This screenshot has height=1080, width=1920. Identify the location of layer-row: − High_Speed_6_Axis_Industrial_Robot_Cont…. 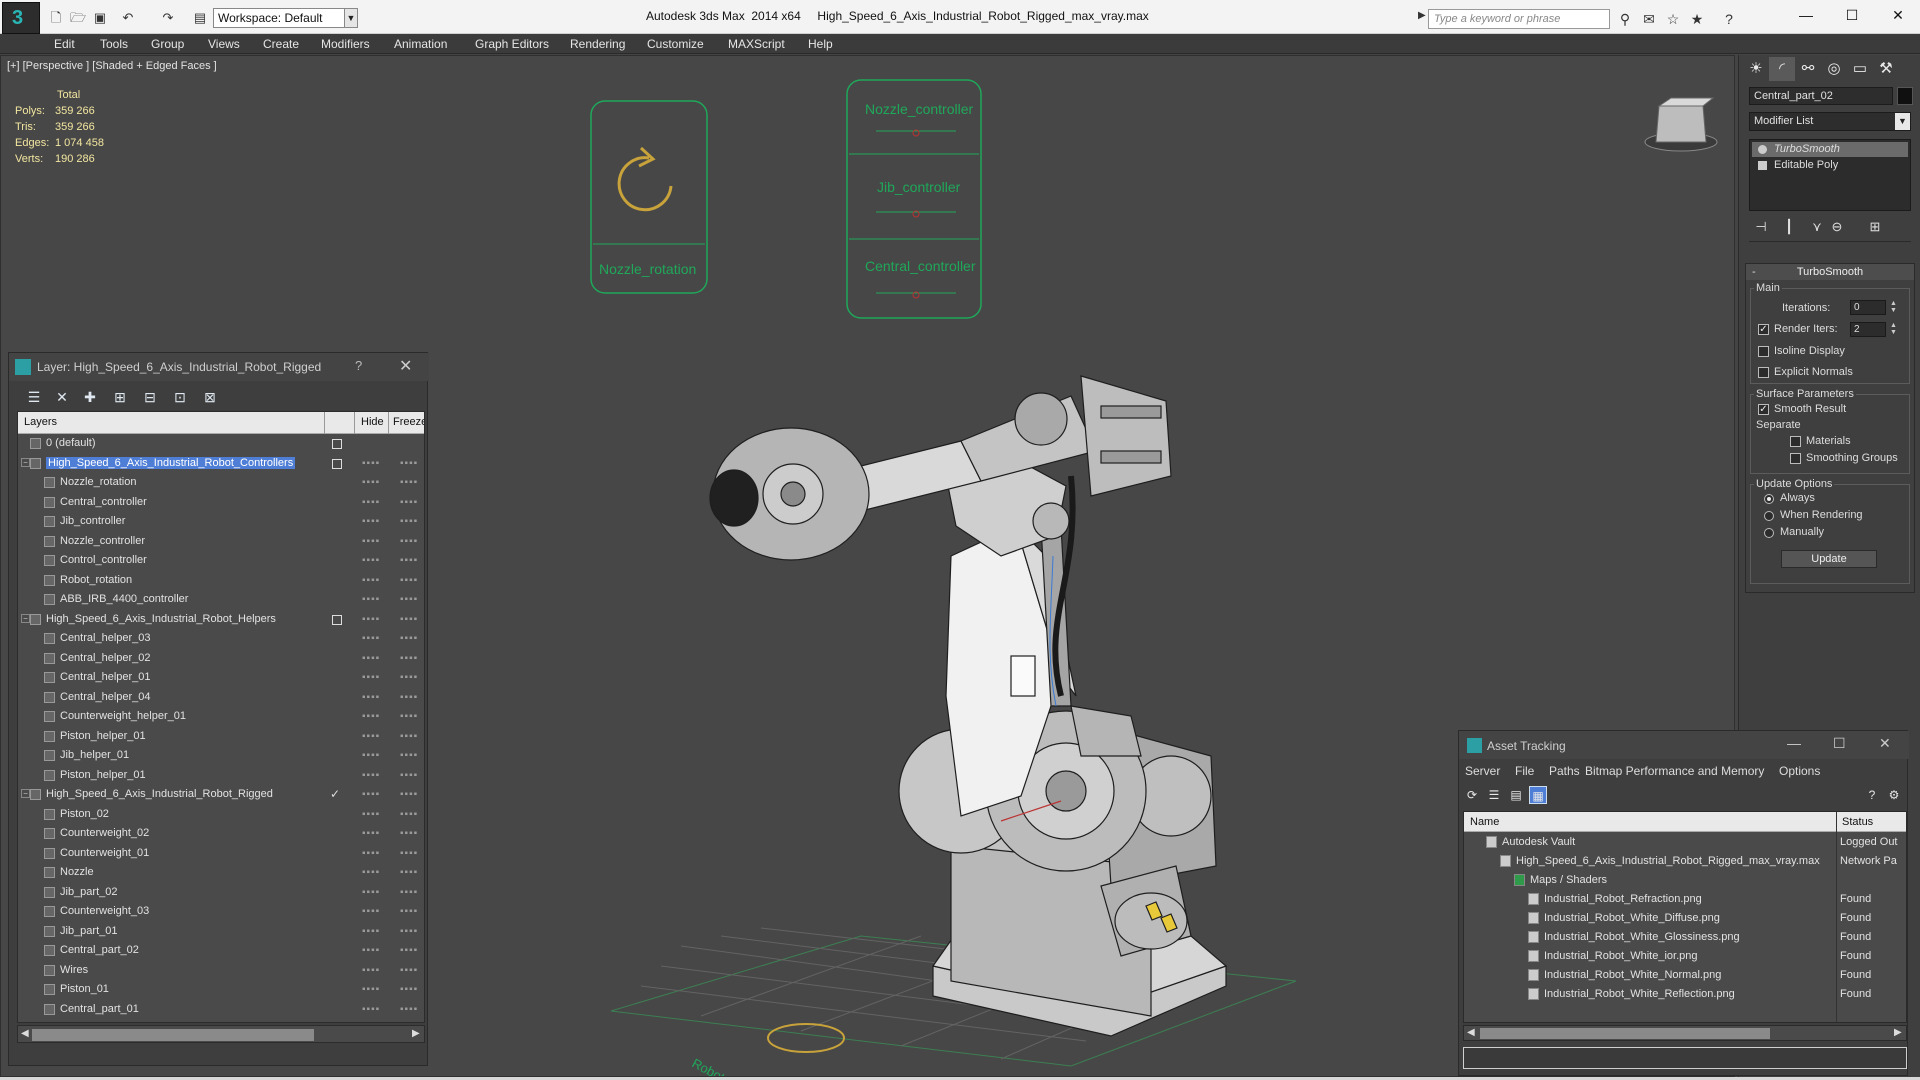
(221, 464).